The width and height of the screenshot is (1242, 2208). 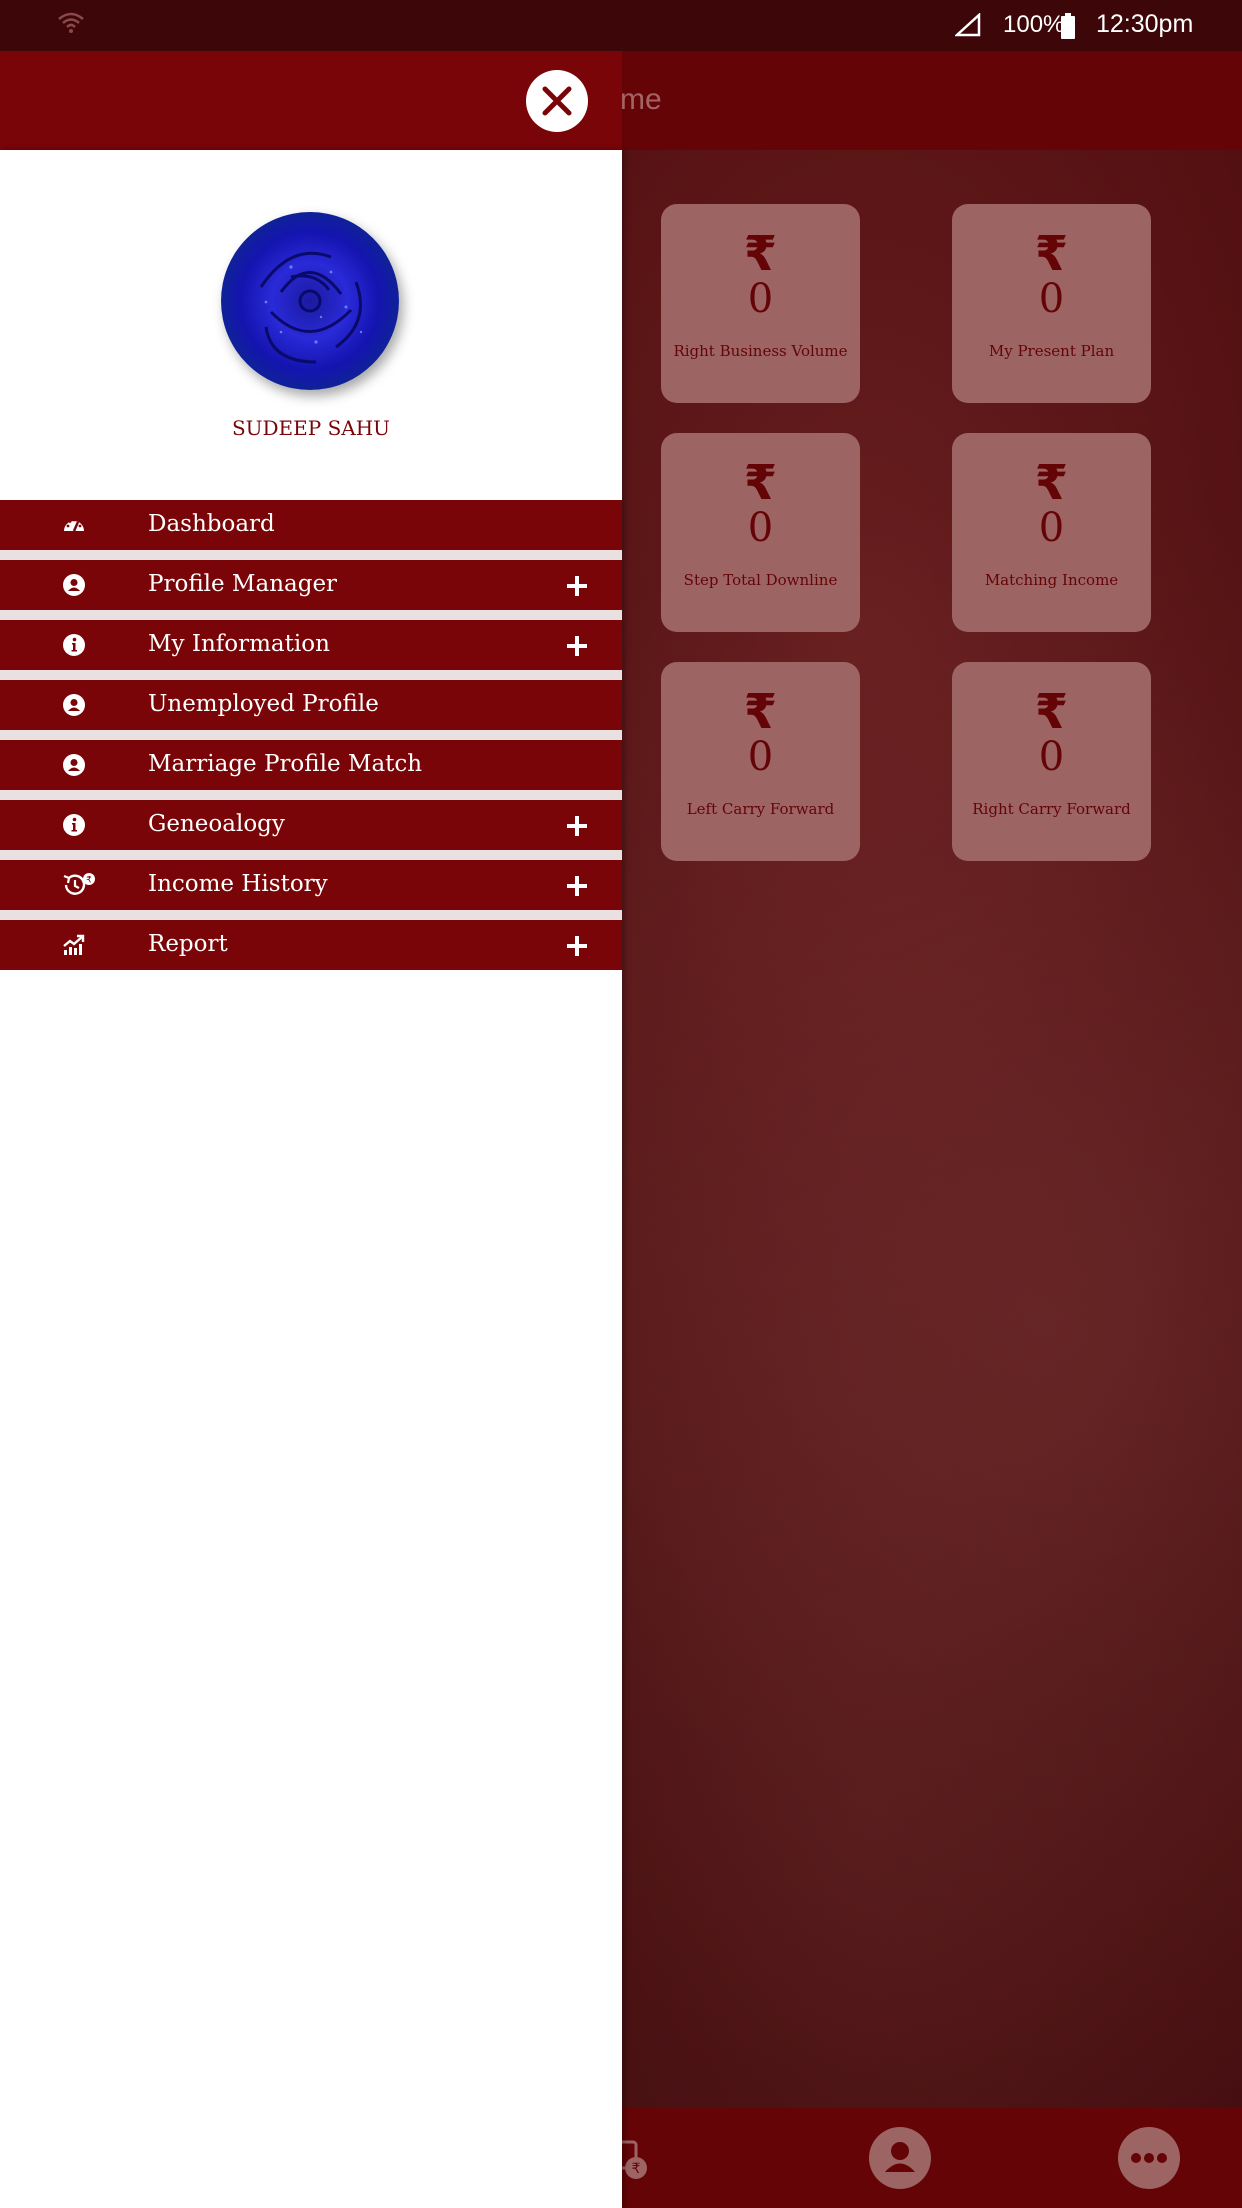 What do you see at coordinates (285, 764) in the screenshot?
I see `menu-item-label: Marriage Profile Match` at bounding box center [285, 764].